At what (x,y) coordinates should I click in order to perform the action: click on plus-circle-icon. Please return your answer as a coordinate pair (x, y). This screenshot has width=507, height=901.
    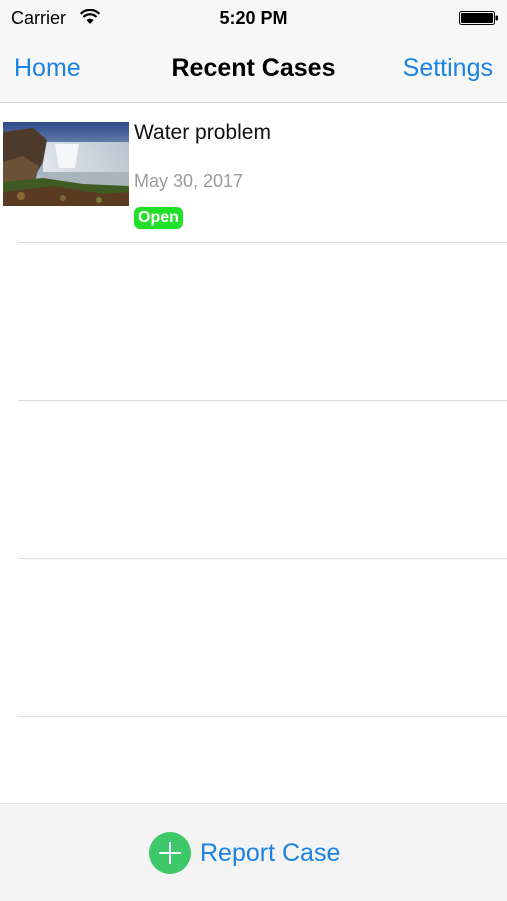
    Looking at the image, I should click on (170, 853).